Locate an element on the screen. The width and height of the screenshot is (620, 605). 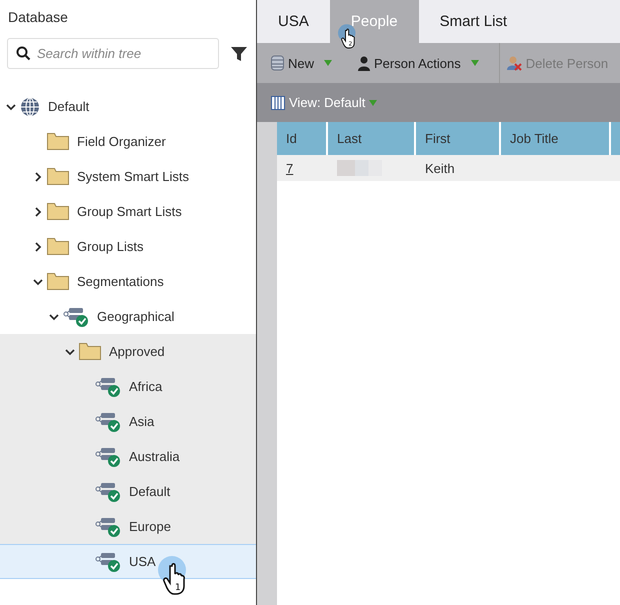
person-icon is located at coordinates (364, 63).